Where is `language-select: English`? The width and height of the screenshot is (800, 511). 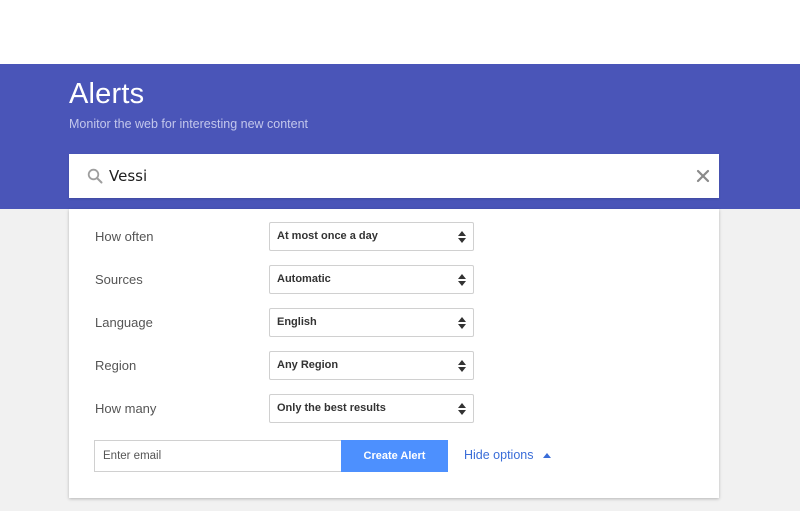
language-select: English is located at coordinates (371, 322).